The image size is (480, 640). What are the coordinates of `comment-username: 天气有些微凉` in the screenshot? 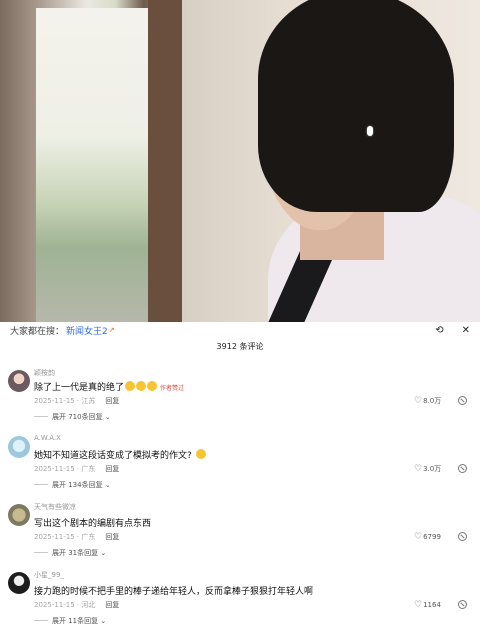 It's located at (55, 507).